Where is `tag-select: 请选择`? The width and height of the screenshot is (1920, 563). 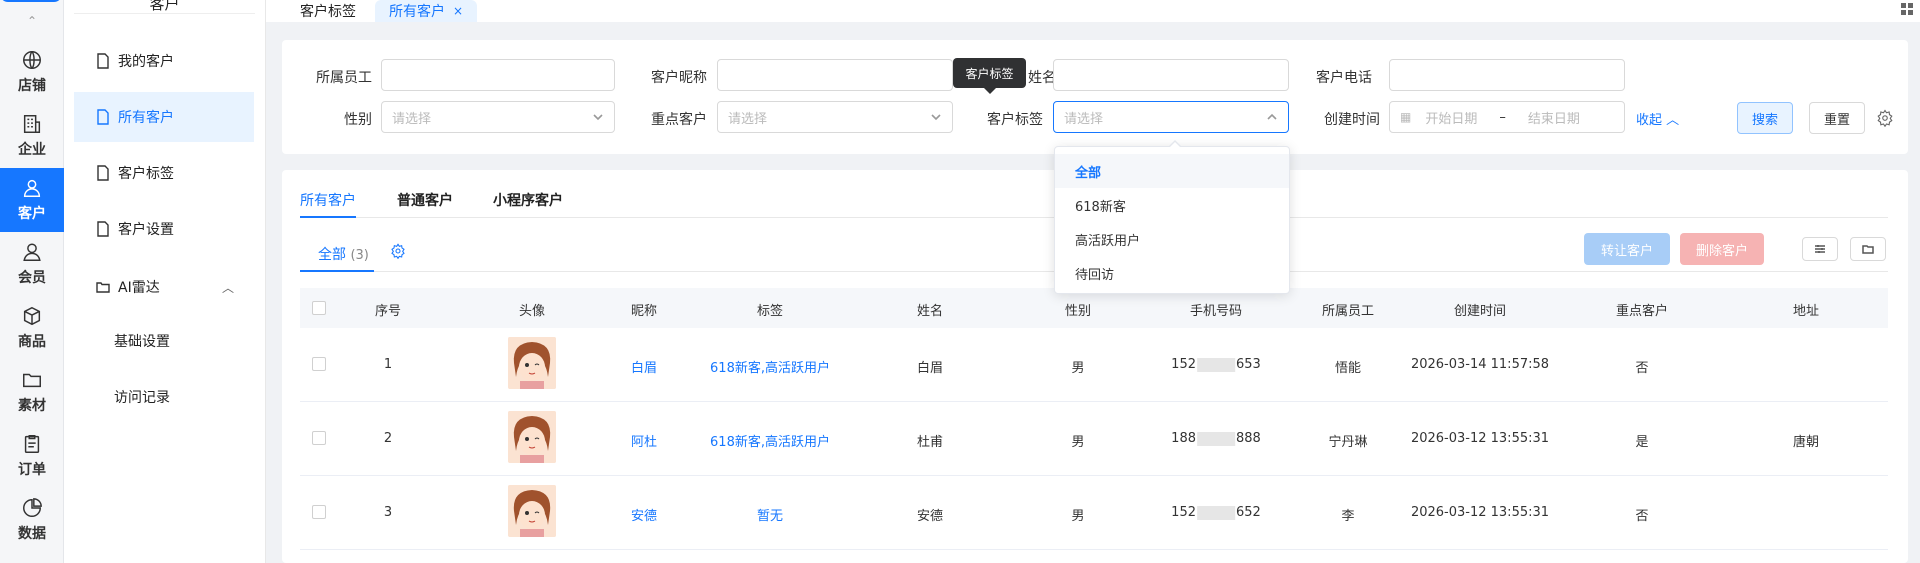
tag-select: 请选择 is located at coordinates (1171, 117).